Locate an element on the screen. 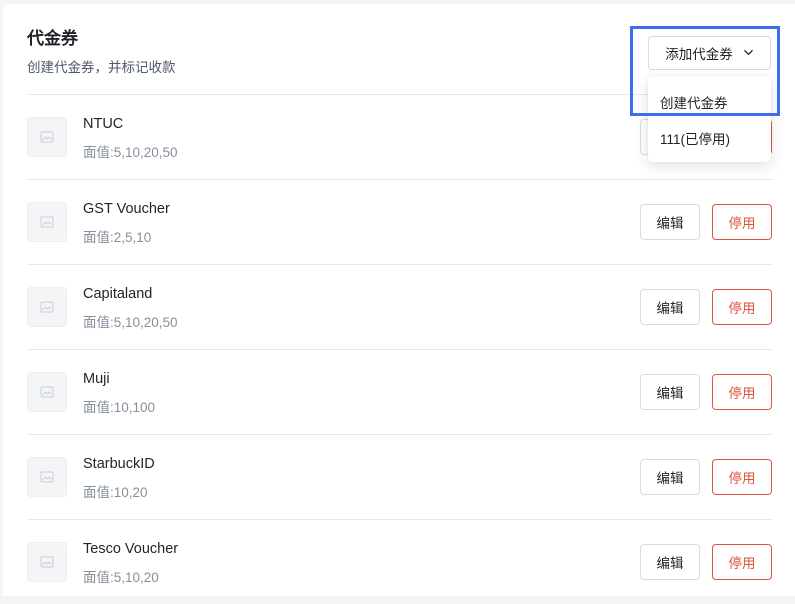  voucher-denominations: 面值:10,100 is located at coordinates (119, 407).